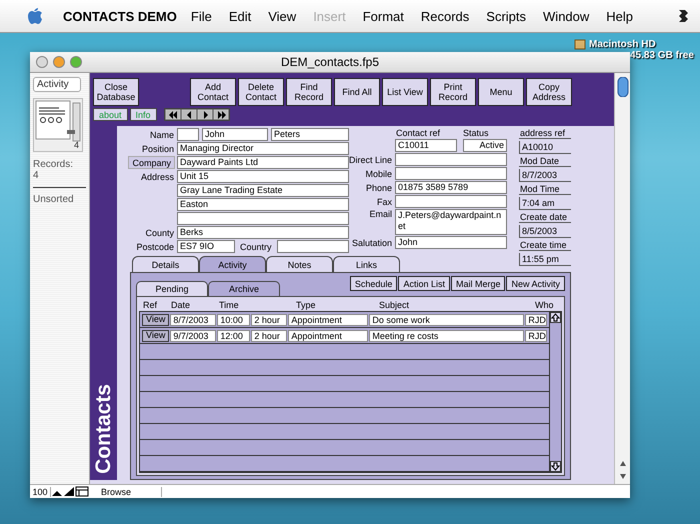 This screenshot has height=524, width=700. Describe the element at coordinates (451, 222) in the screenshot. I see `text-field: J.Peters@daywardpaint.net` at that location.